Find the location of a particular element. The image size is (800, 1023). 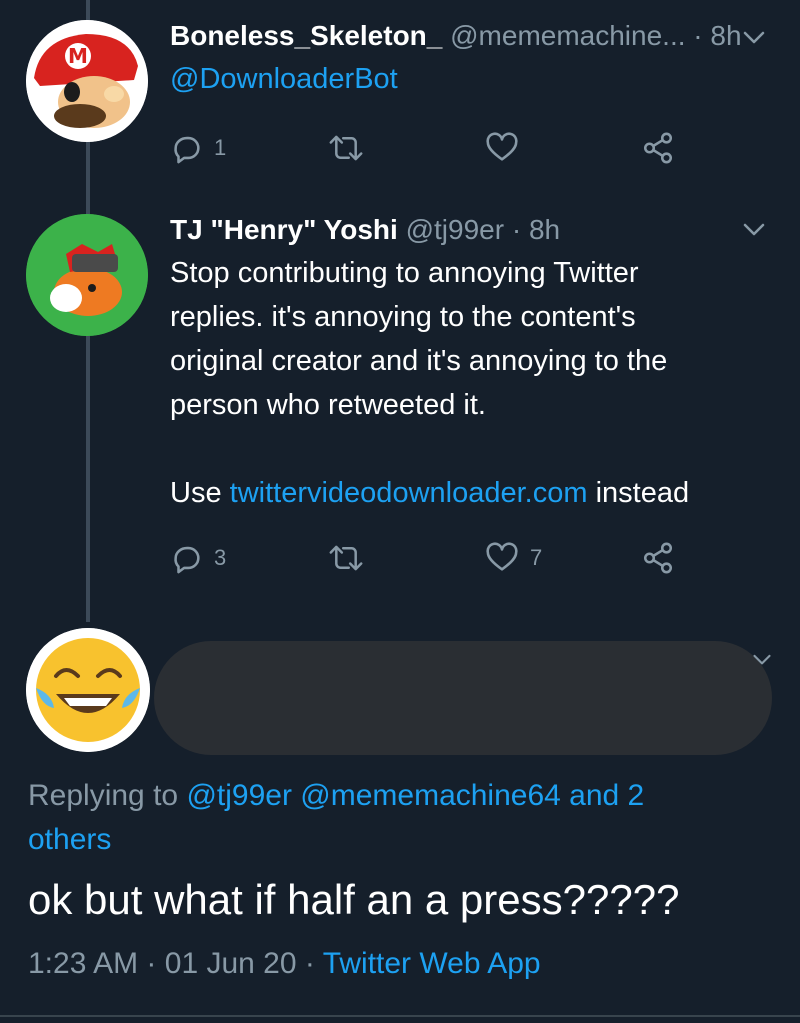

tweet-time: 1:23 AM is located at coordinates (83, 963).